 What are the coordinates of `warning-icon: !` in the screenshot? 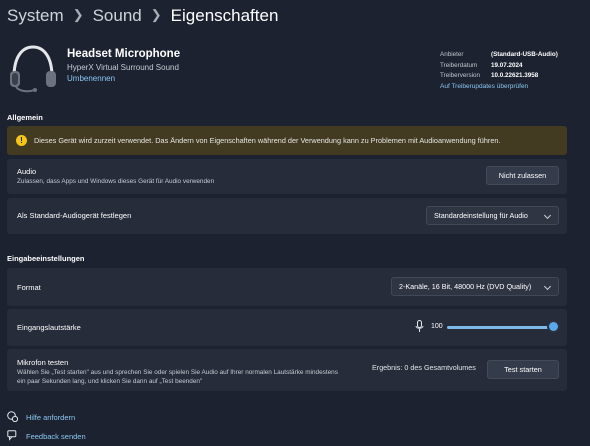 It's located at (21, 140).